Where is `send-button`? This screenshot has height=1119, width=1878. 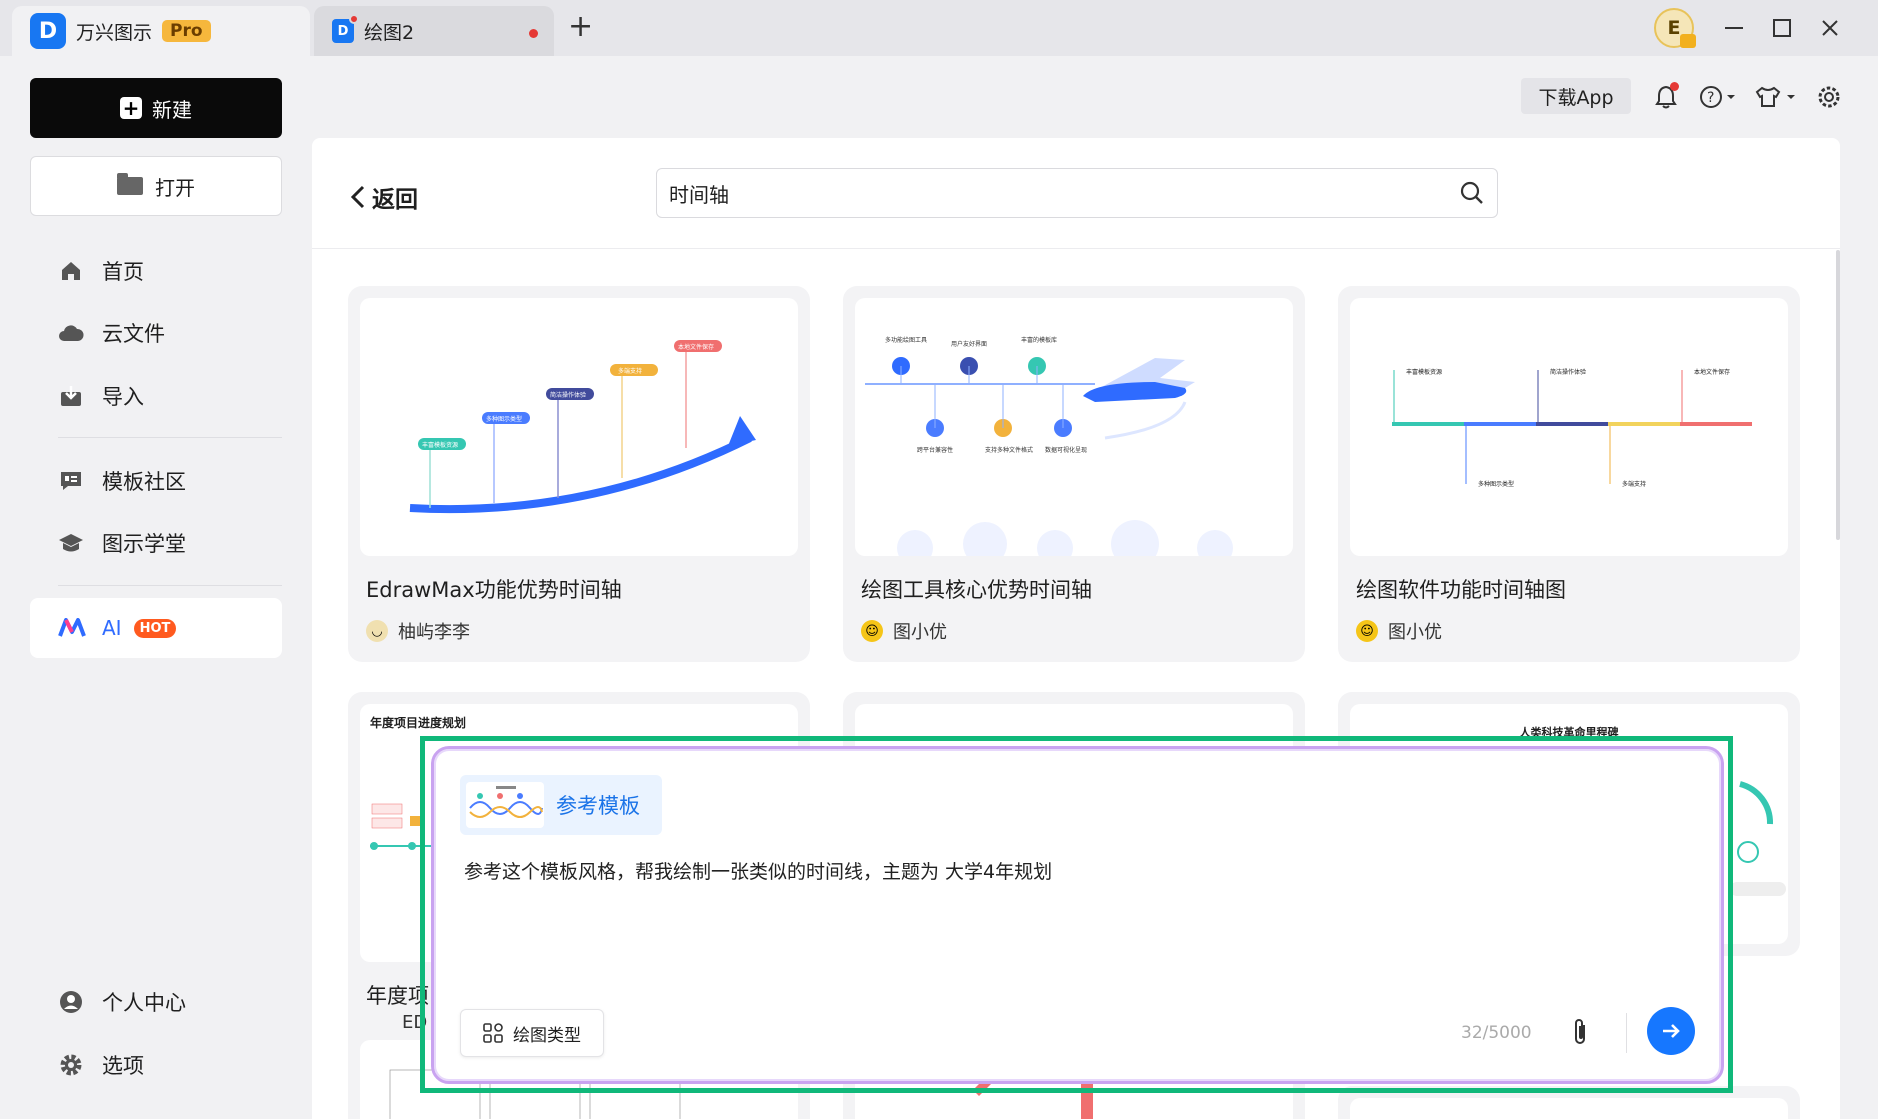 send-button is located at coordinates (1671, 1031).